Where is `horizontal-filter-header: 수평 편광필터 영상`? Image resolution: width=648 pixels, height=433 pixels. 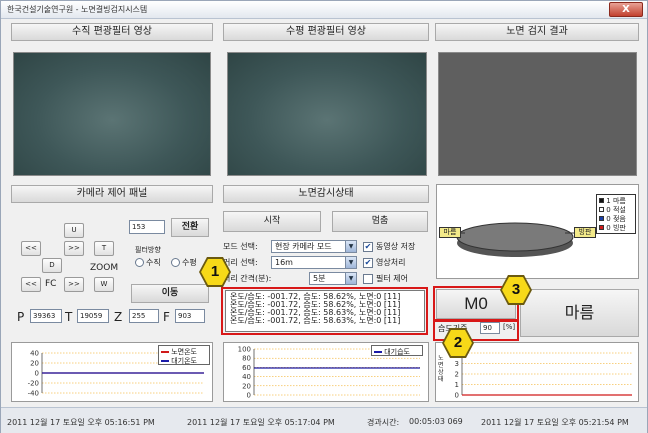 horizontal-filter-header: 수평 편광필터 영상 is located at coordinates (326, 32).